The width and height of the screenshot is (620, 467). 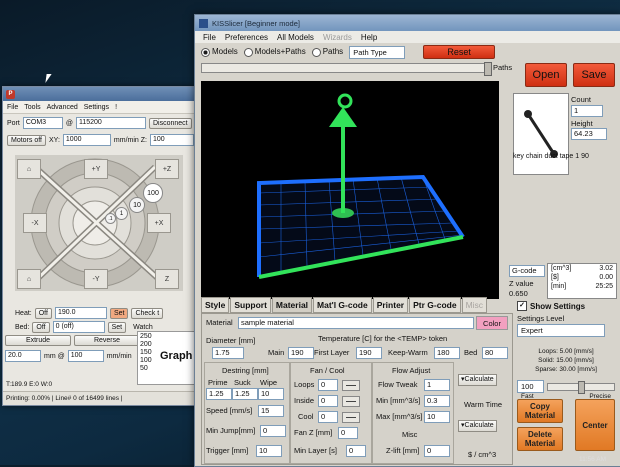 I want to click on tab-ptr-gcode: Ptr G-code, so click(x=435, y=305).